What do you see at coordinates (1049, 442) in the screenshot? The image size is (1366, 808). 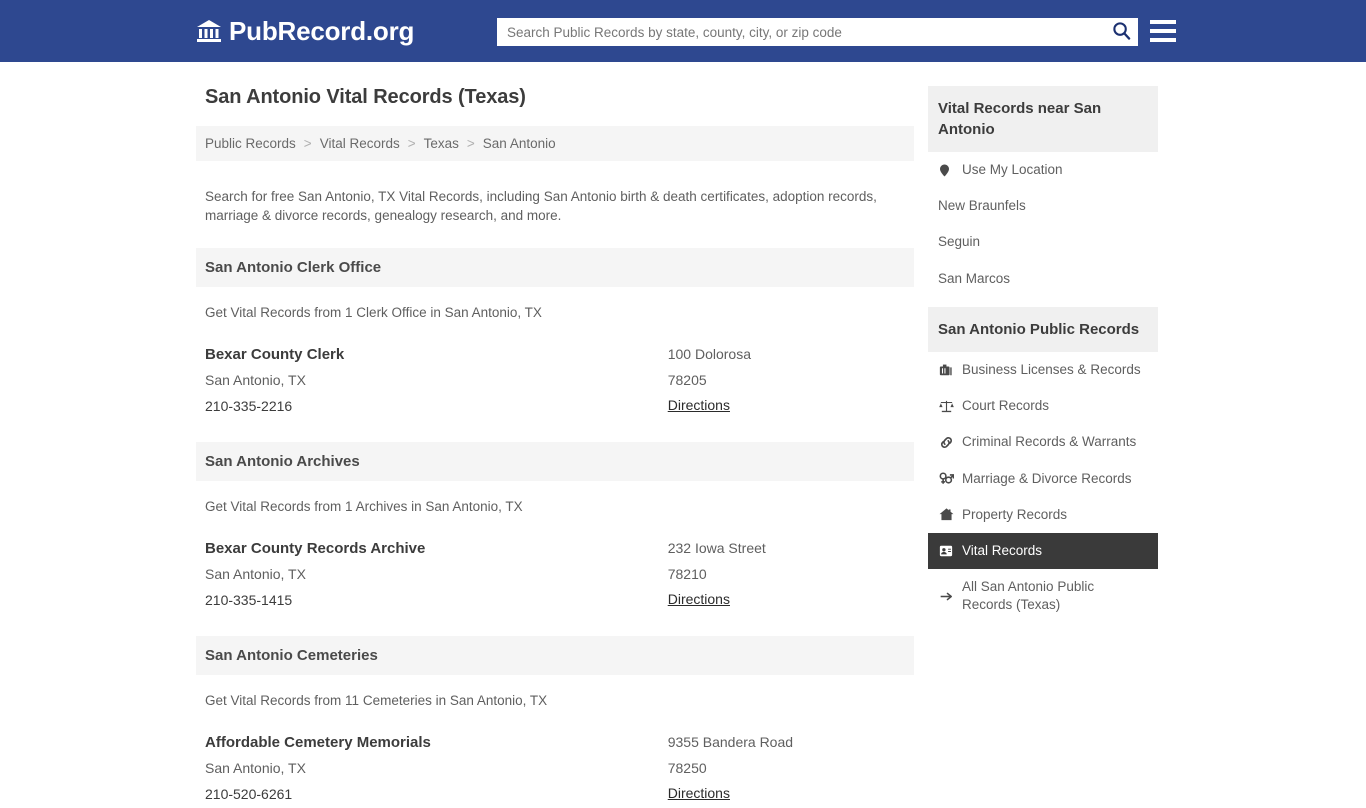 I see `sidebar-item-label: Criminal Records & Warrants` at bounding box center [1049, 442].